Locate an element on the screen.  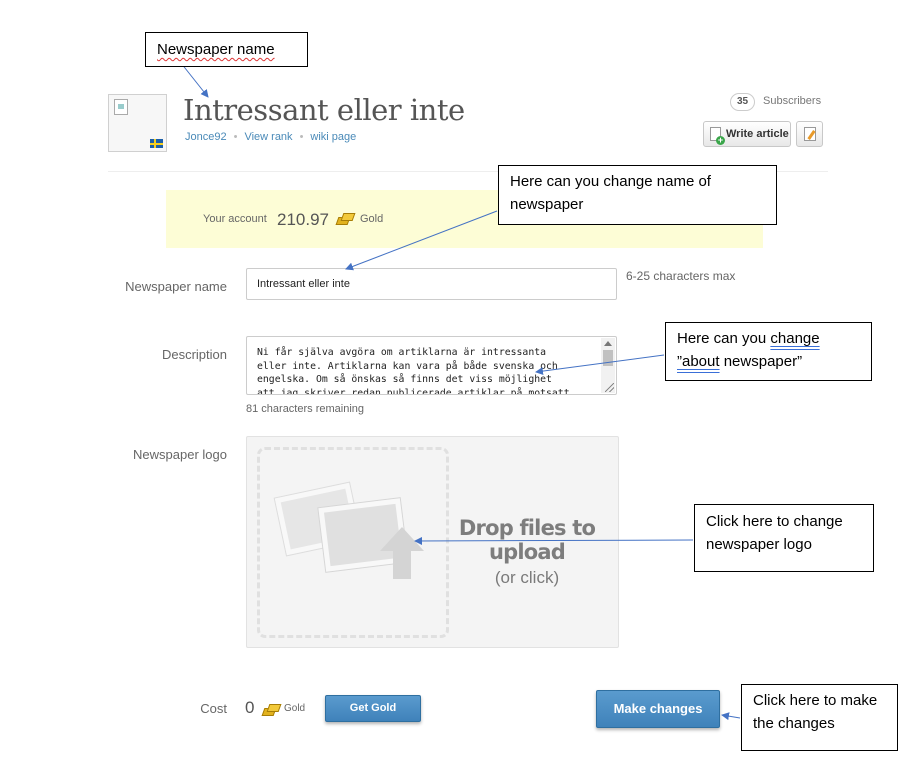
annotation-change-logo: Click here to change newspaper logo is located at coordinates (784, 538).